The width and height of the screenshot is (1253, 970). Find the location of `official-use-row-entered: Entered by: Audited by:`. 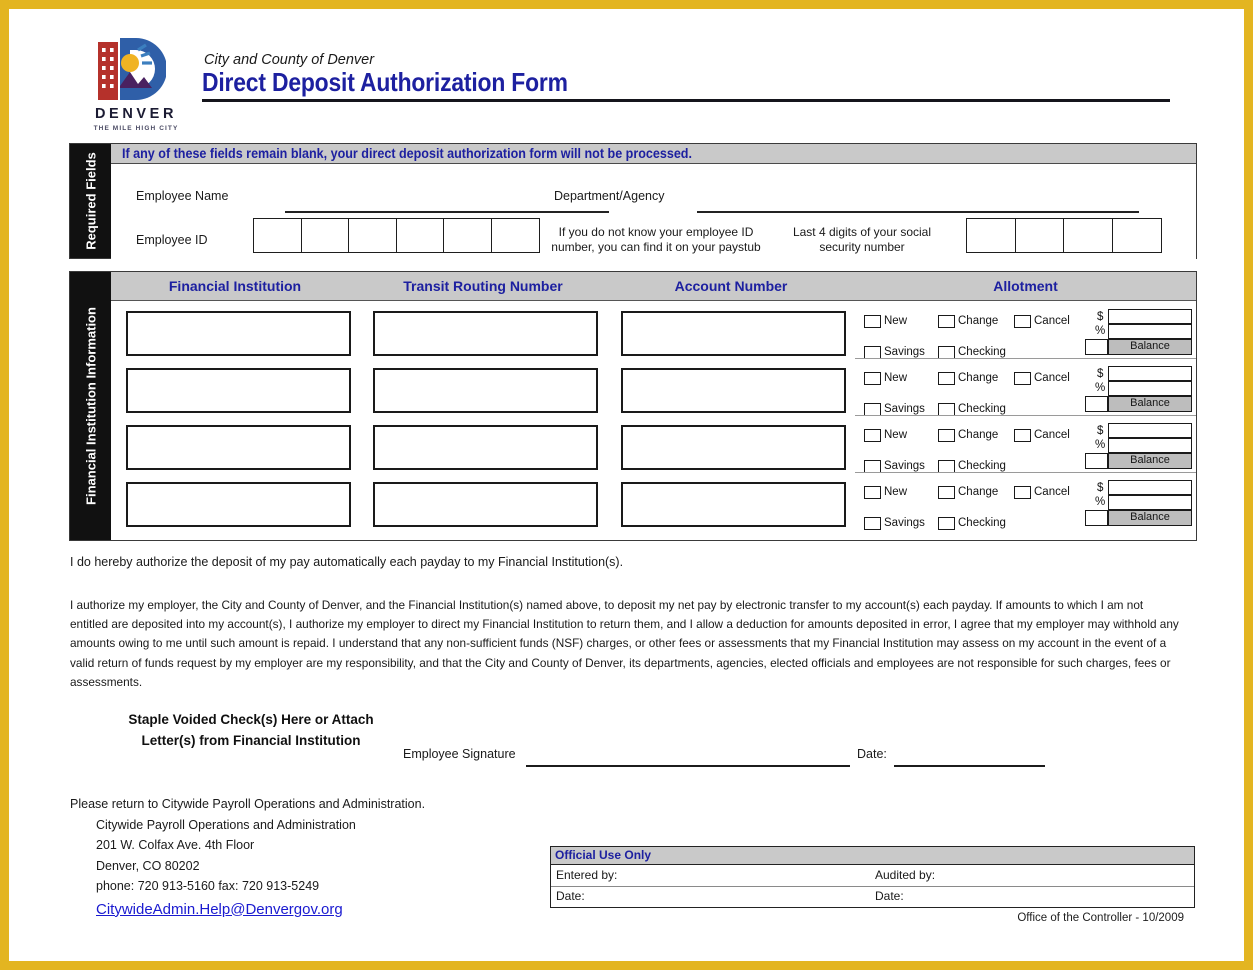

official-use-row-entered: Entered by: Audited by: is located at coordinates (872, 875).